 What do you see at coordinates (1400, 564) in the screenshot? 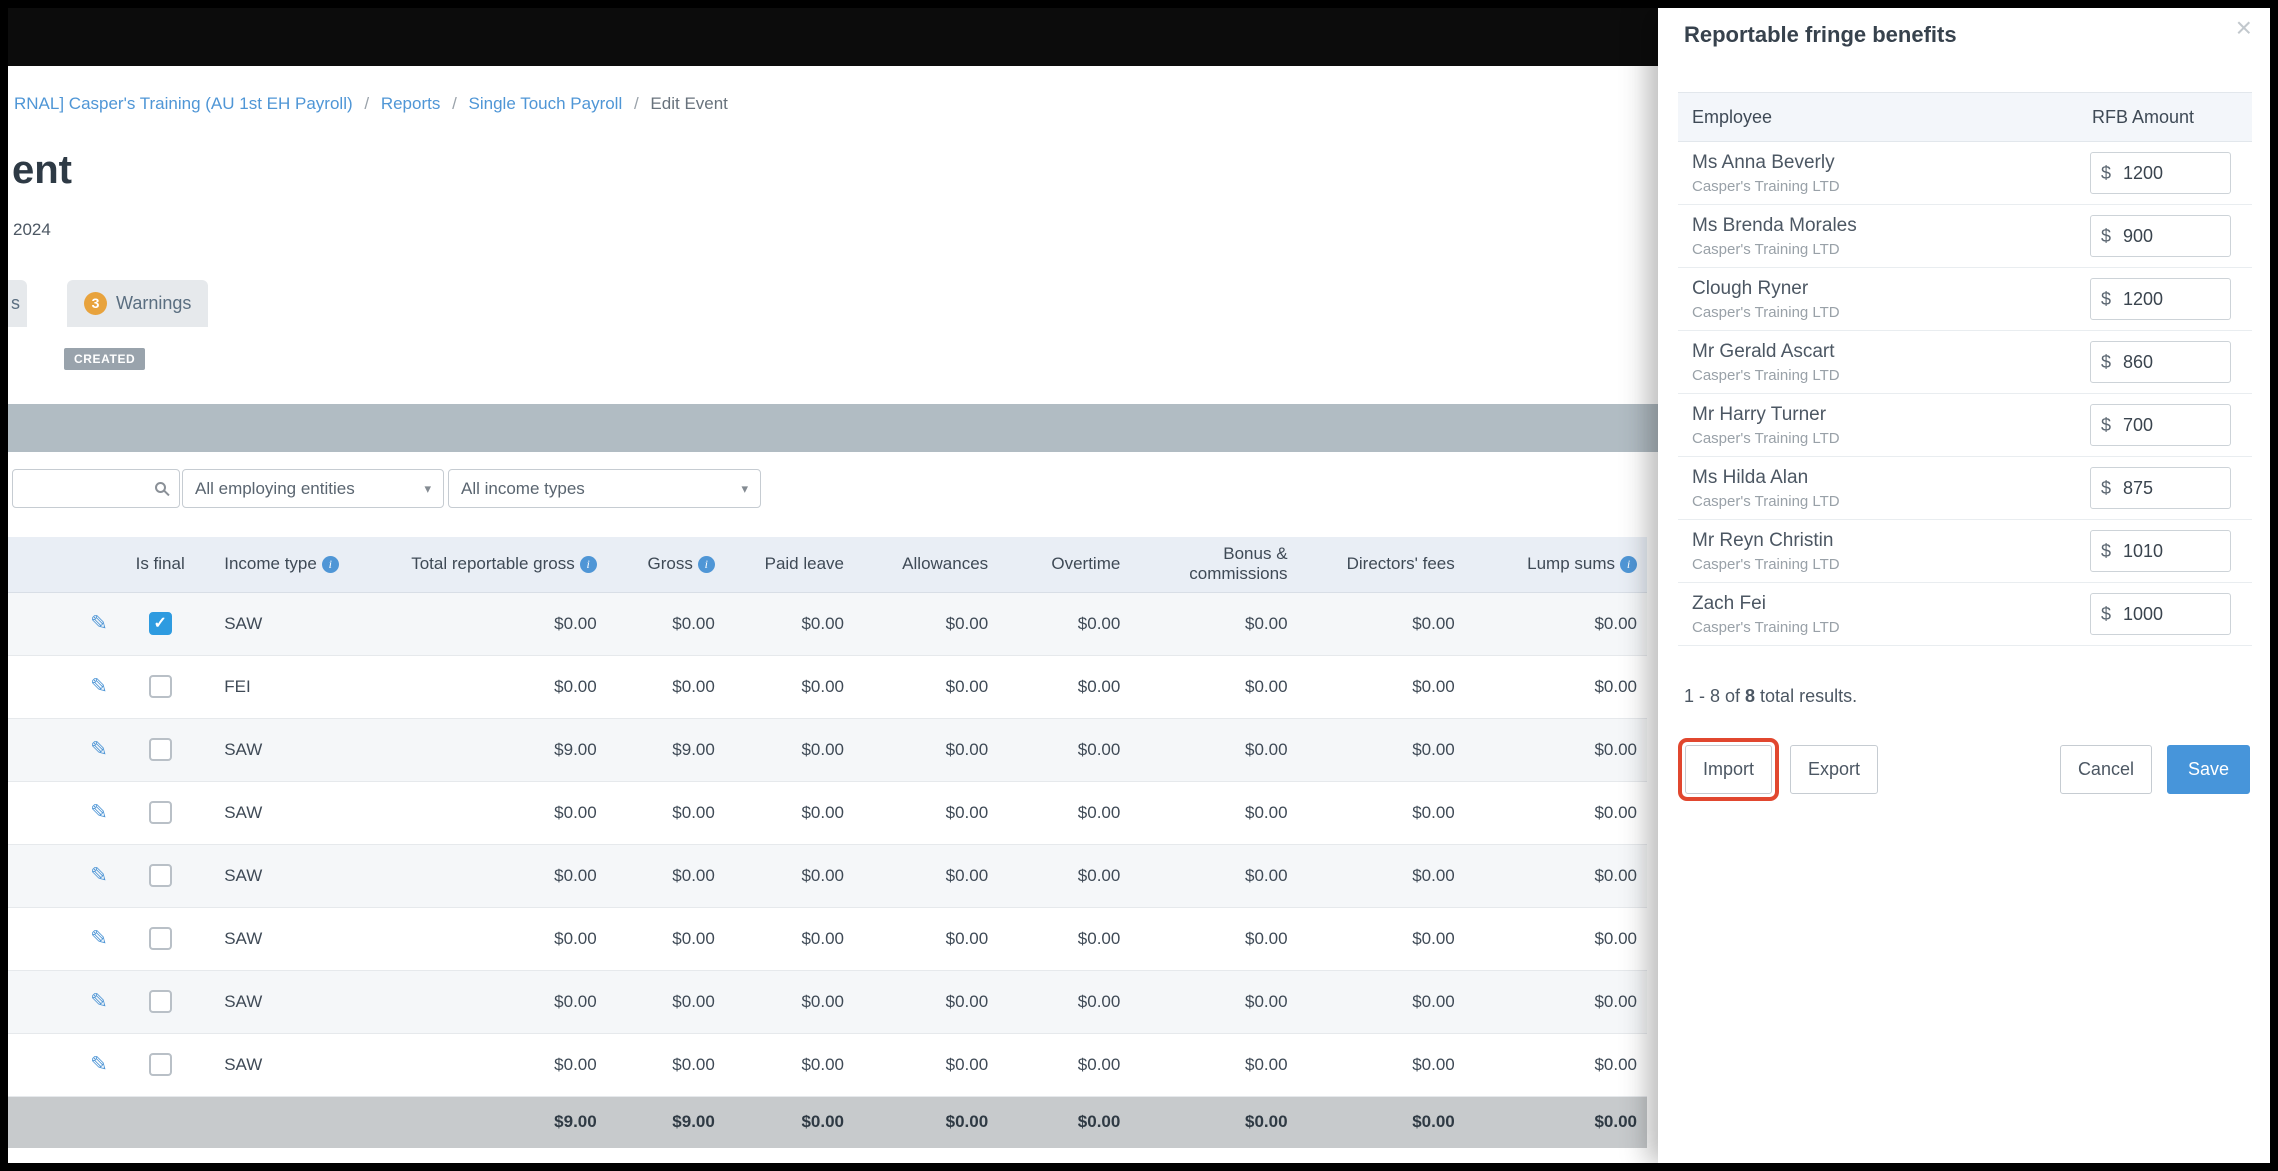
I see `column-header-label: Directors' fees` at bounding box center [1400, 564].